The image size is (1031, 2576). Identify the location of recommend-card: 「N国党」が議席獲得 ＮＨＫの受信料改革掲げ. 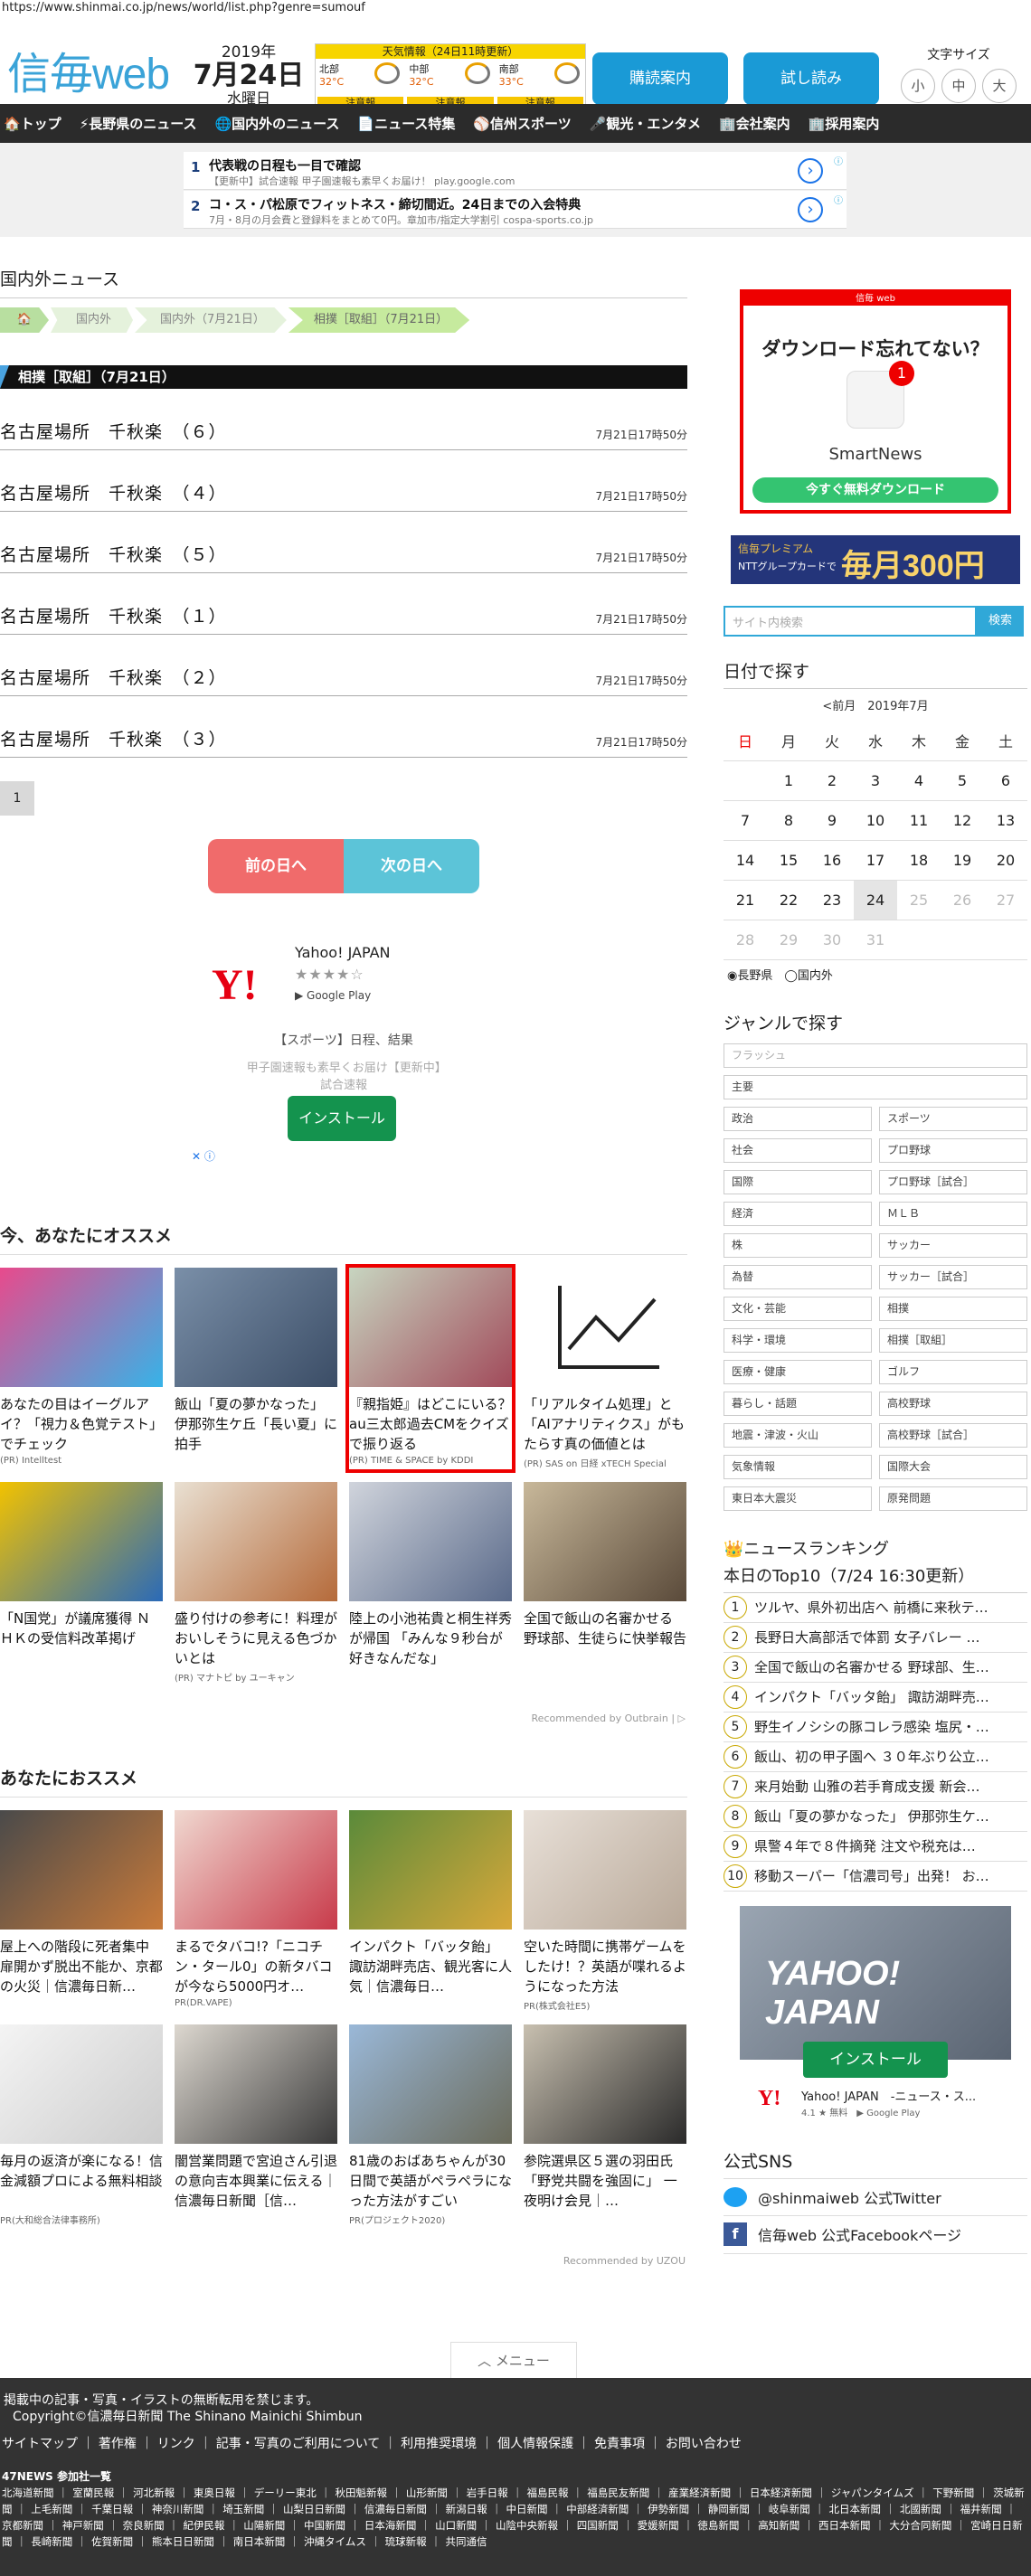
(81, 1583).